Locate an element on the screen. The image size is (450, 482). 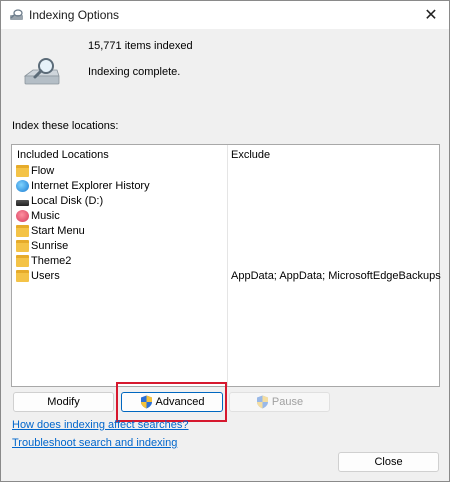
location-name: Theme2 is located at coordinates (51, 260).